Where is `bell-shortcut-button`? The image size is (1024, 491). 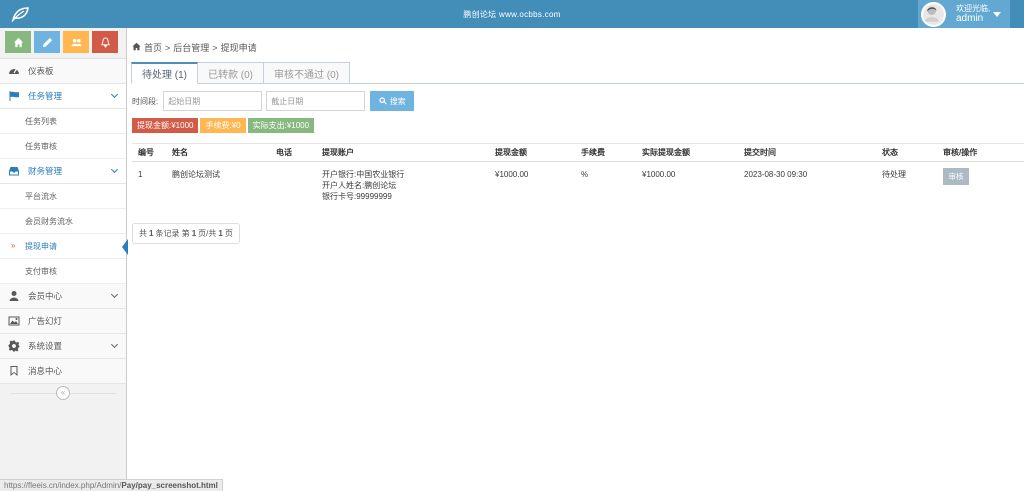 bell-shortcut-button is located at coordinates (105, 42).